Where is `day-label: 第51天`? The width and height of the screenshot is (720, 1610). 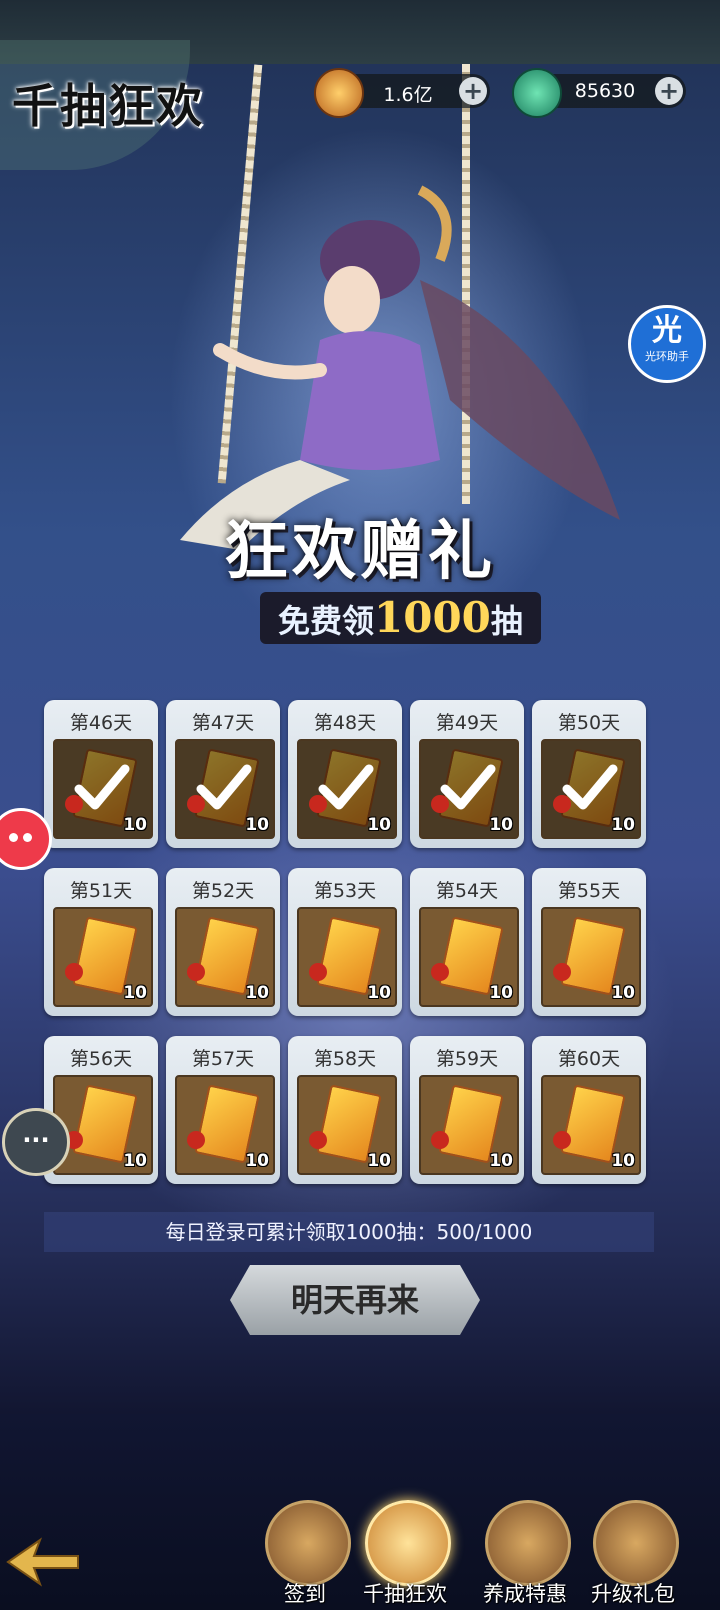 day-label: 第51天 is located at coordinates (101, 891).